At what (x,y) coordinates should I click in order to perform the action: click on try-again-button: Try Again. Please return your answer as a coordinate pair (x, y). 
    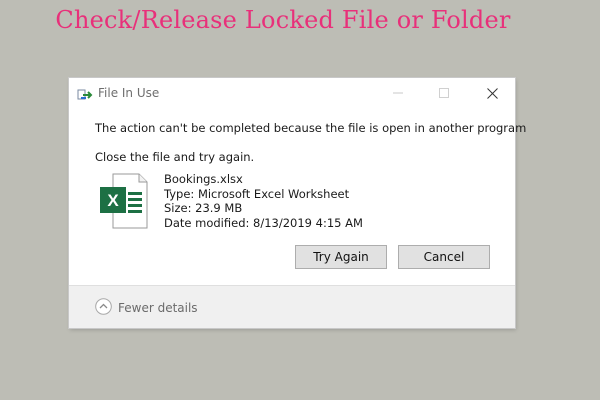
    Looking at the image, I should click on (341, 257).